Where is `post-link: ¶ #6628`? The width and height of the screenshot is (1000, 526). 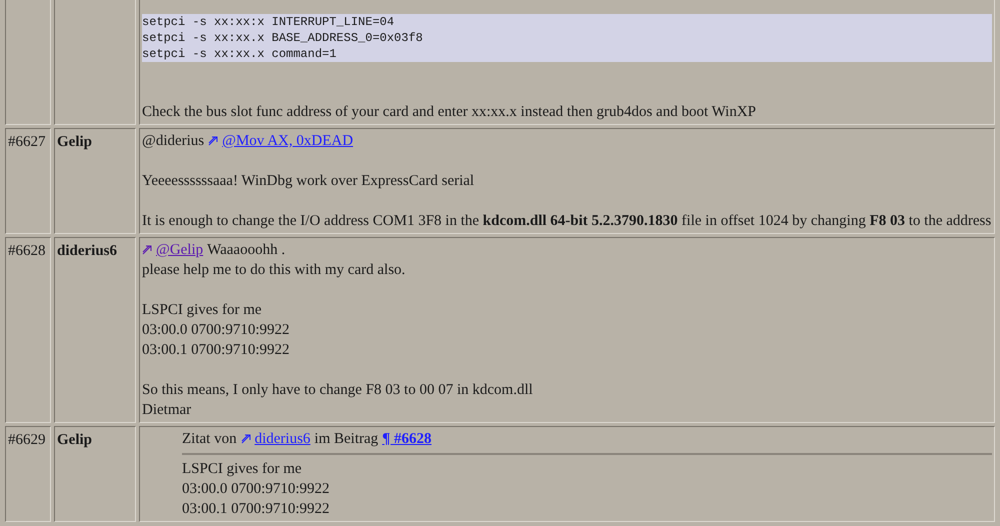
post-link: ¶ #6628 is located at coordinates (407, 439).